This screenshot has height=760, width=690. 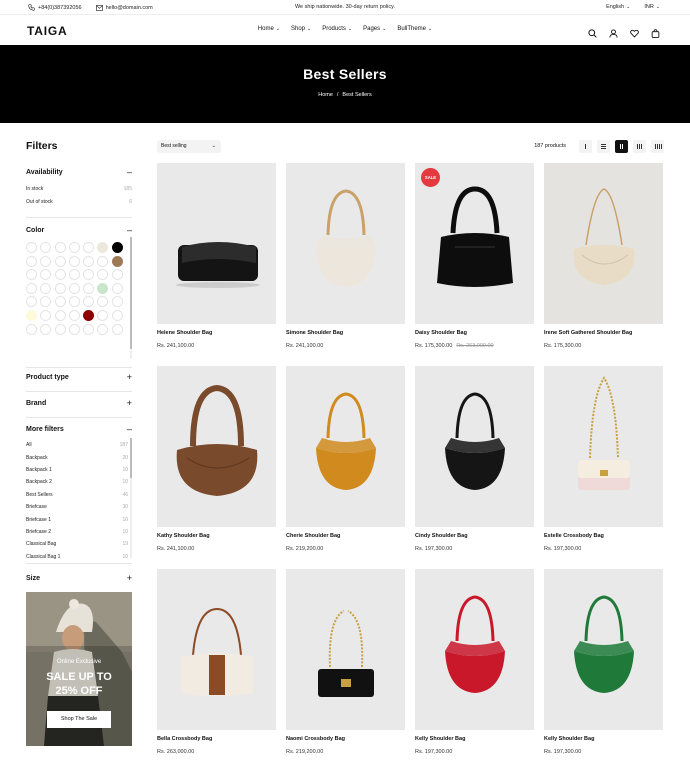 I want to click on nav-item-products: Products ⌄, so click(x=337, y=29).